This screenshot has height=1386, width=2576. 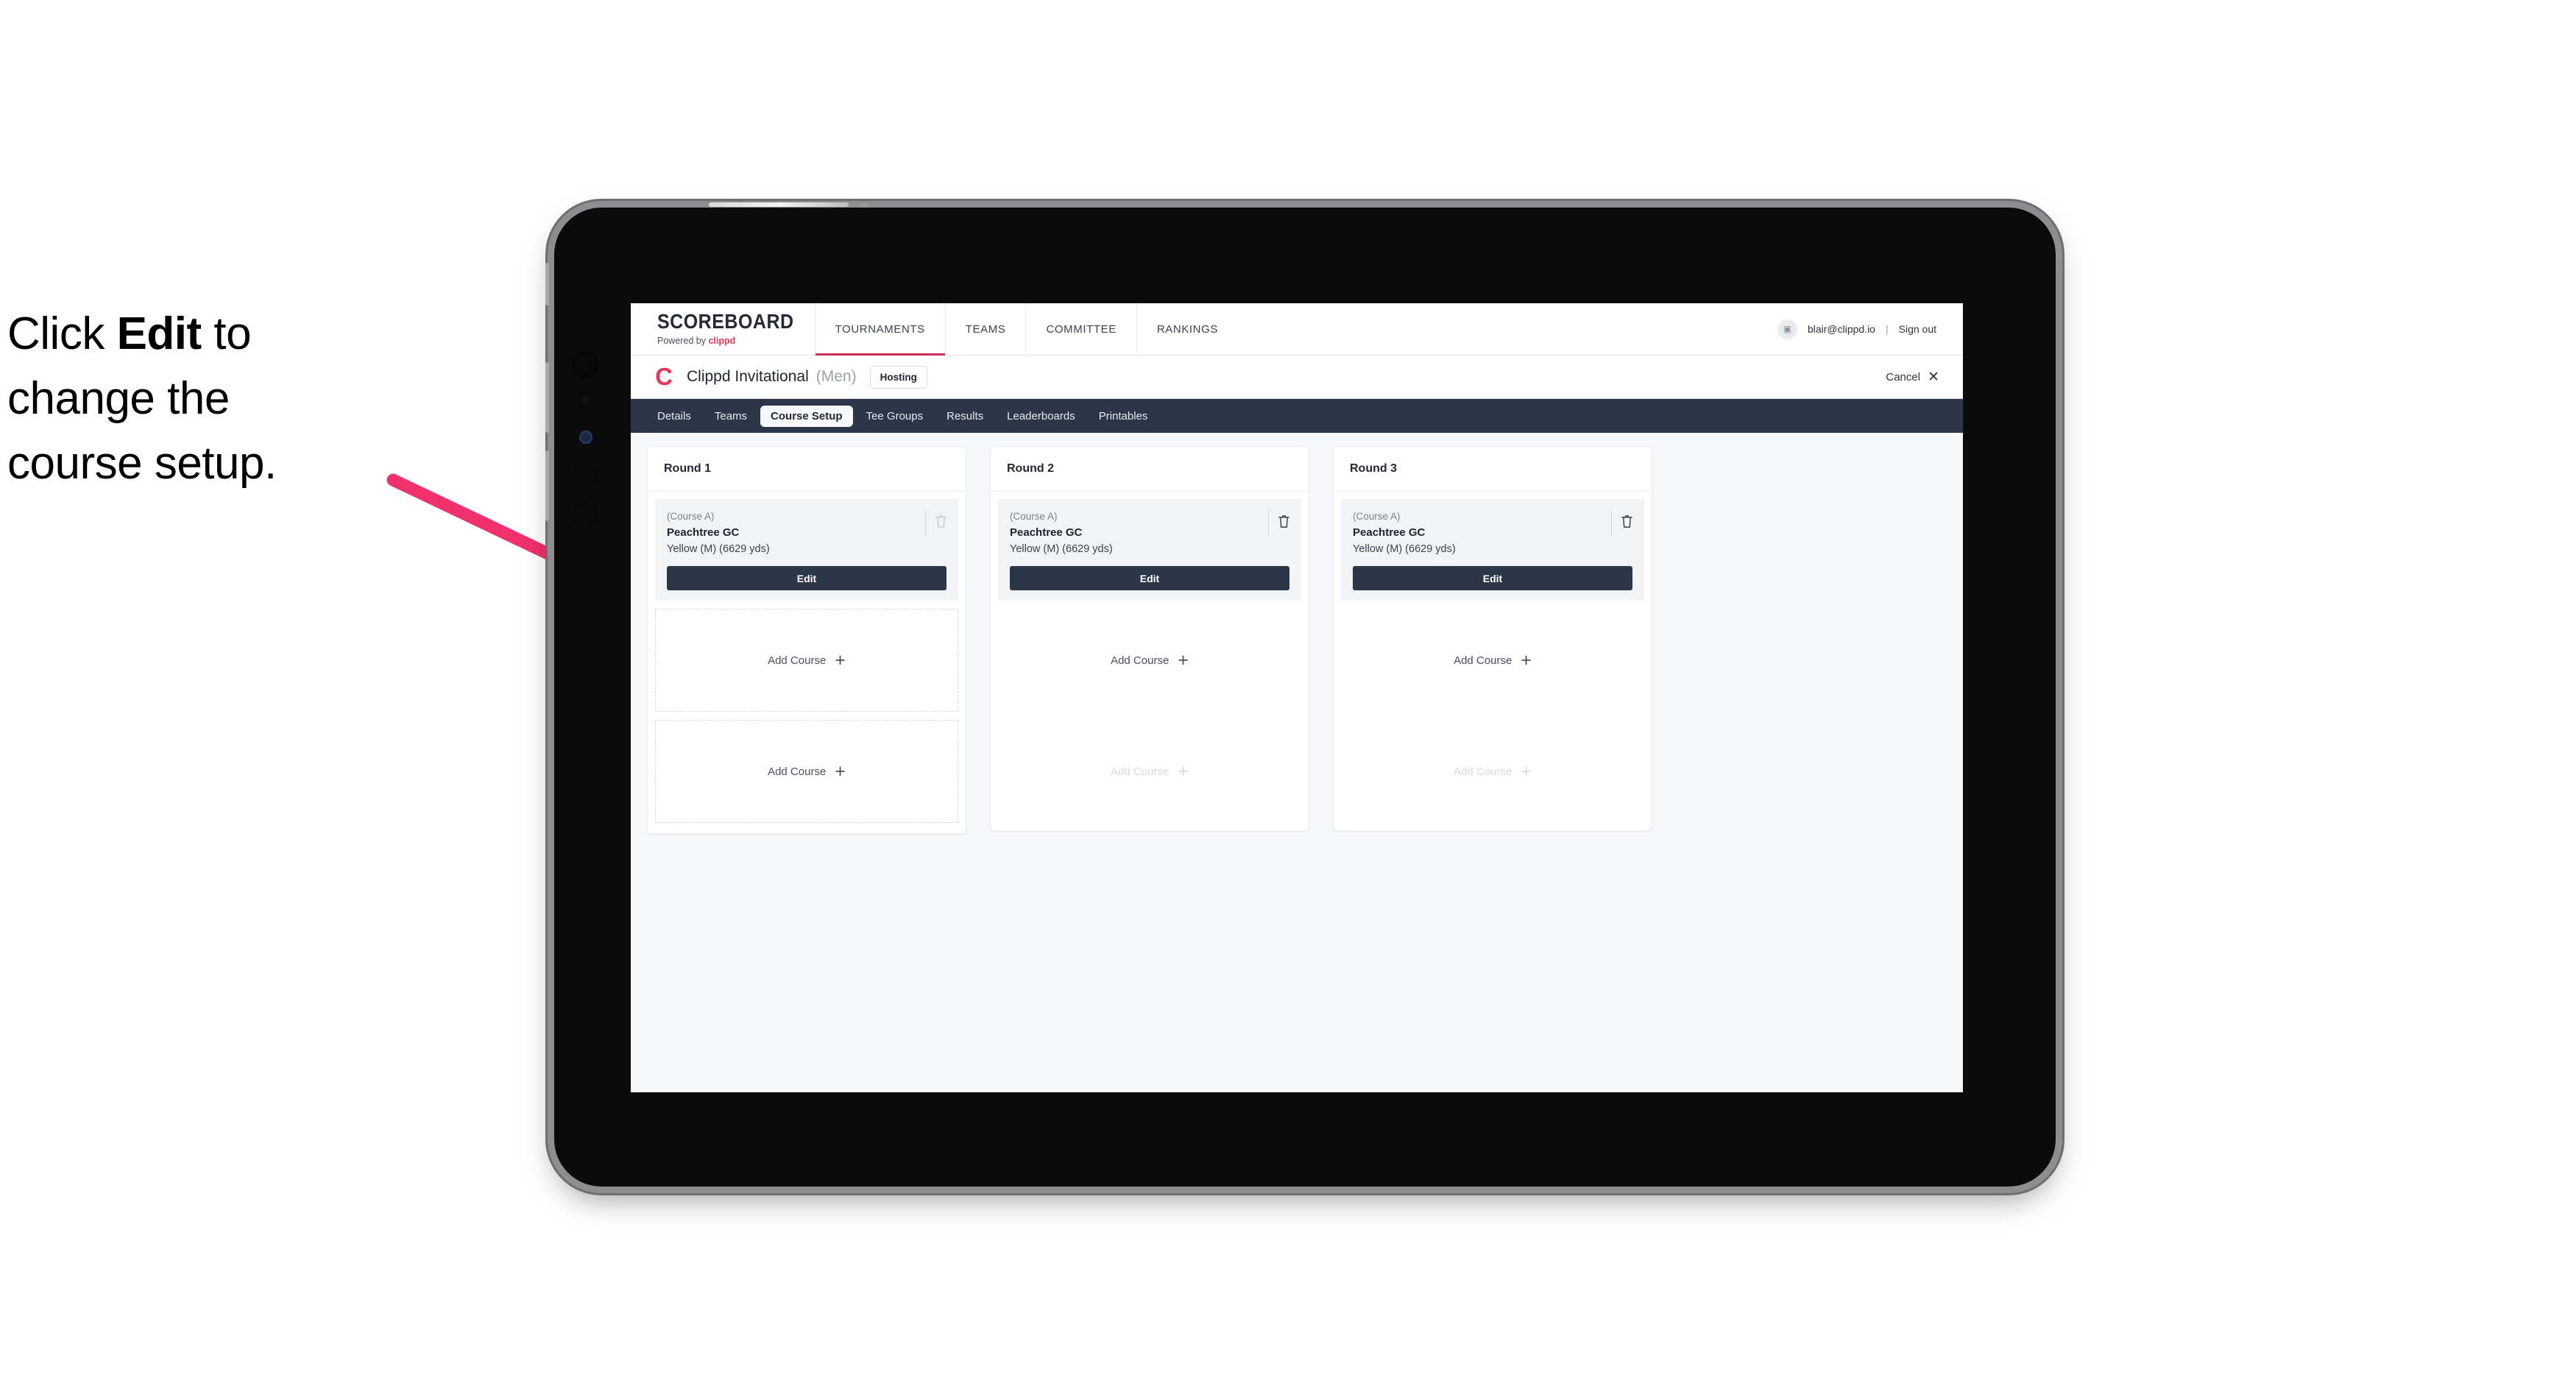 I want to click on tab-course-setup: Course Setup, so click(x=807, y=416).